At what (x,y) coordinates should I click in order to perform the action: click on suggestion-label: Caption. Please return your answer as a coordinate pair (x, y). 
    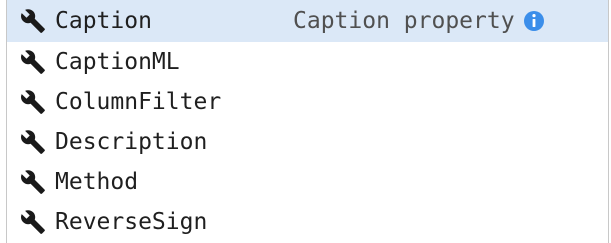
    Looking at the image, I should click on (103, 21).